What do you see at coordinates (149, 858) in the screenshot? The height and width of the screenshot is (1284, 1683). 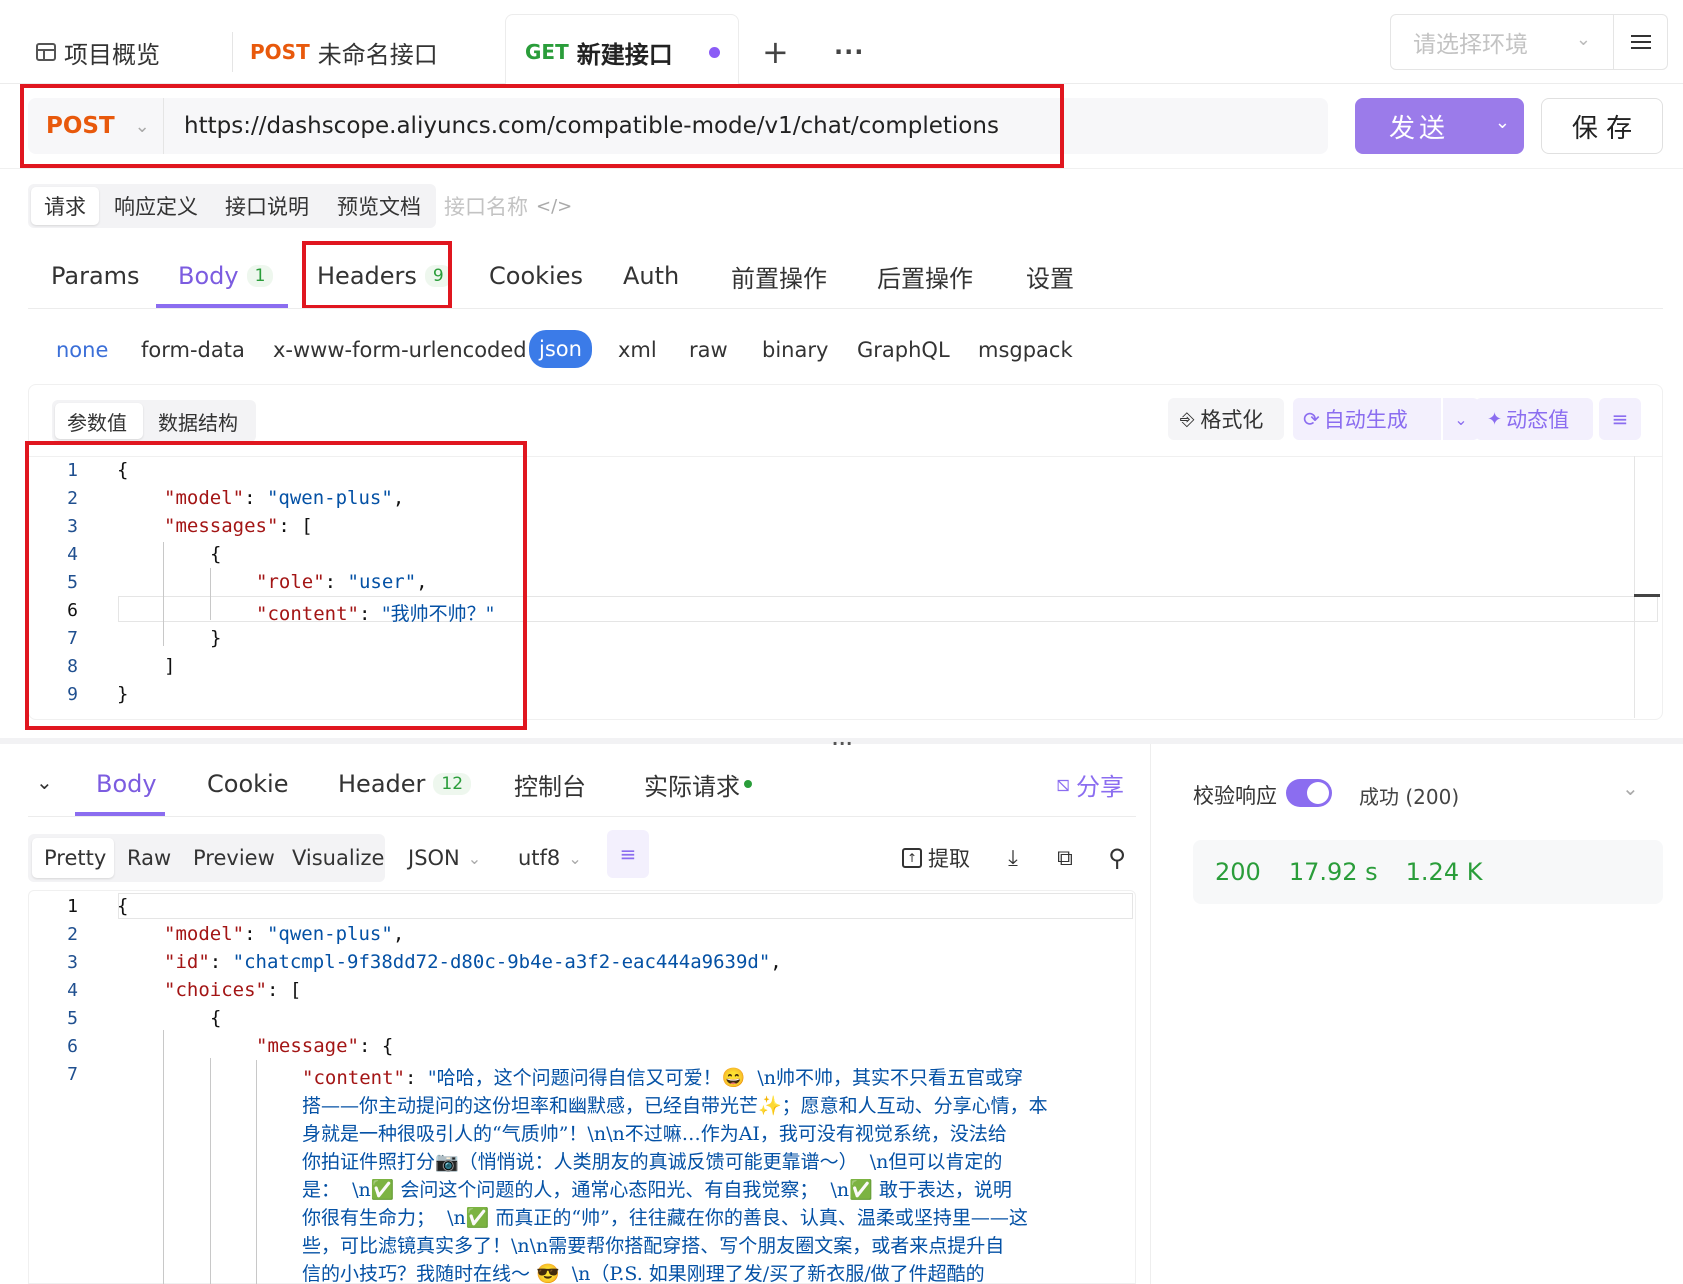 I see `view-raw: Raw` at bounding box center [149, 858].